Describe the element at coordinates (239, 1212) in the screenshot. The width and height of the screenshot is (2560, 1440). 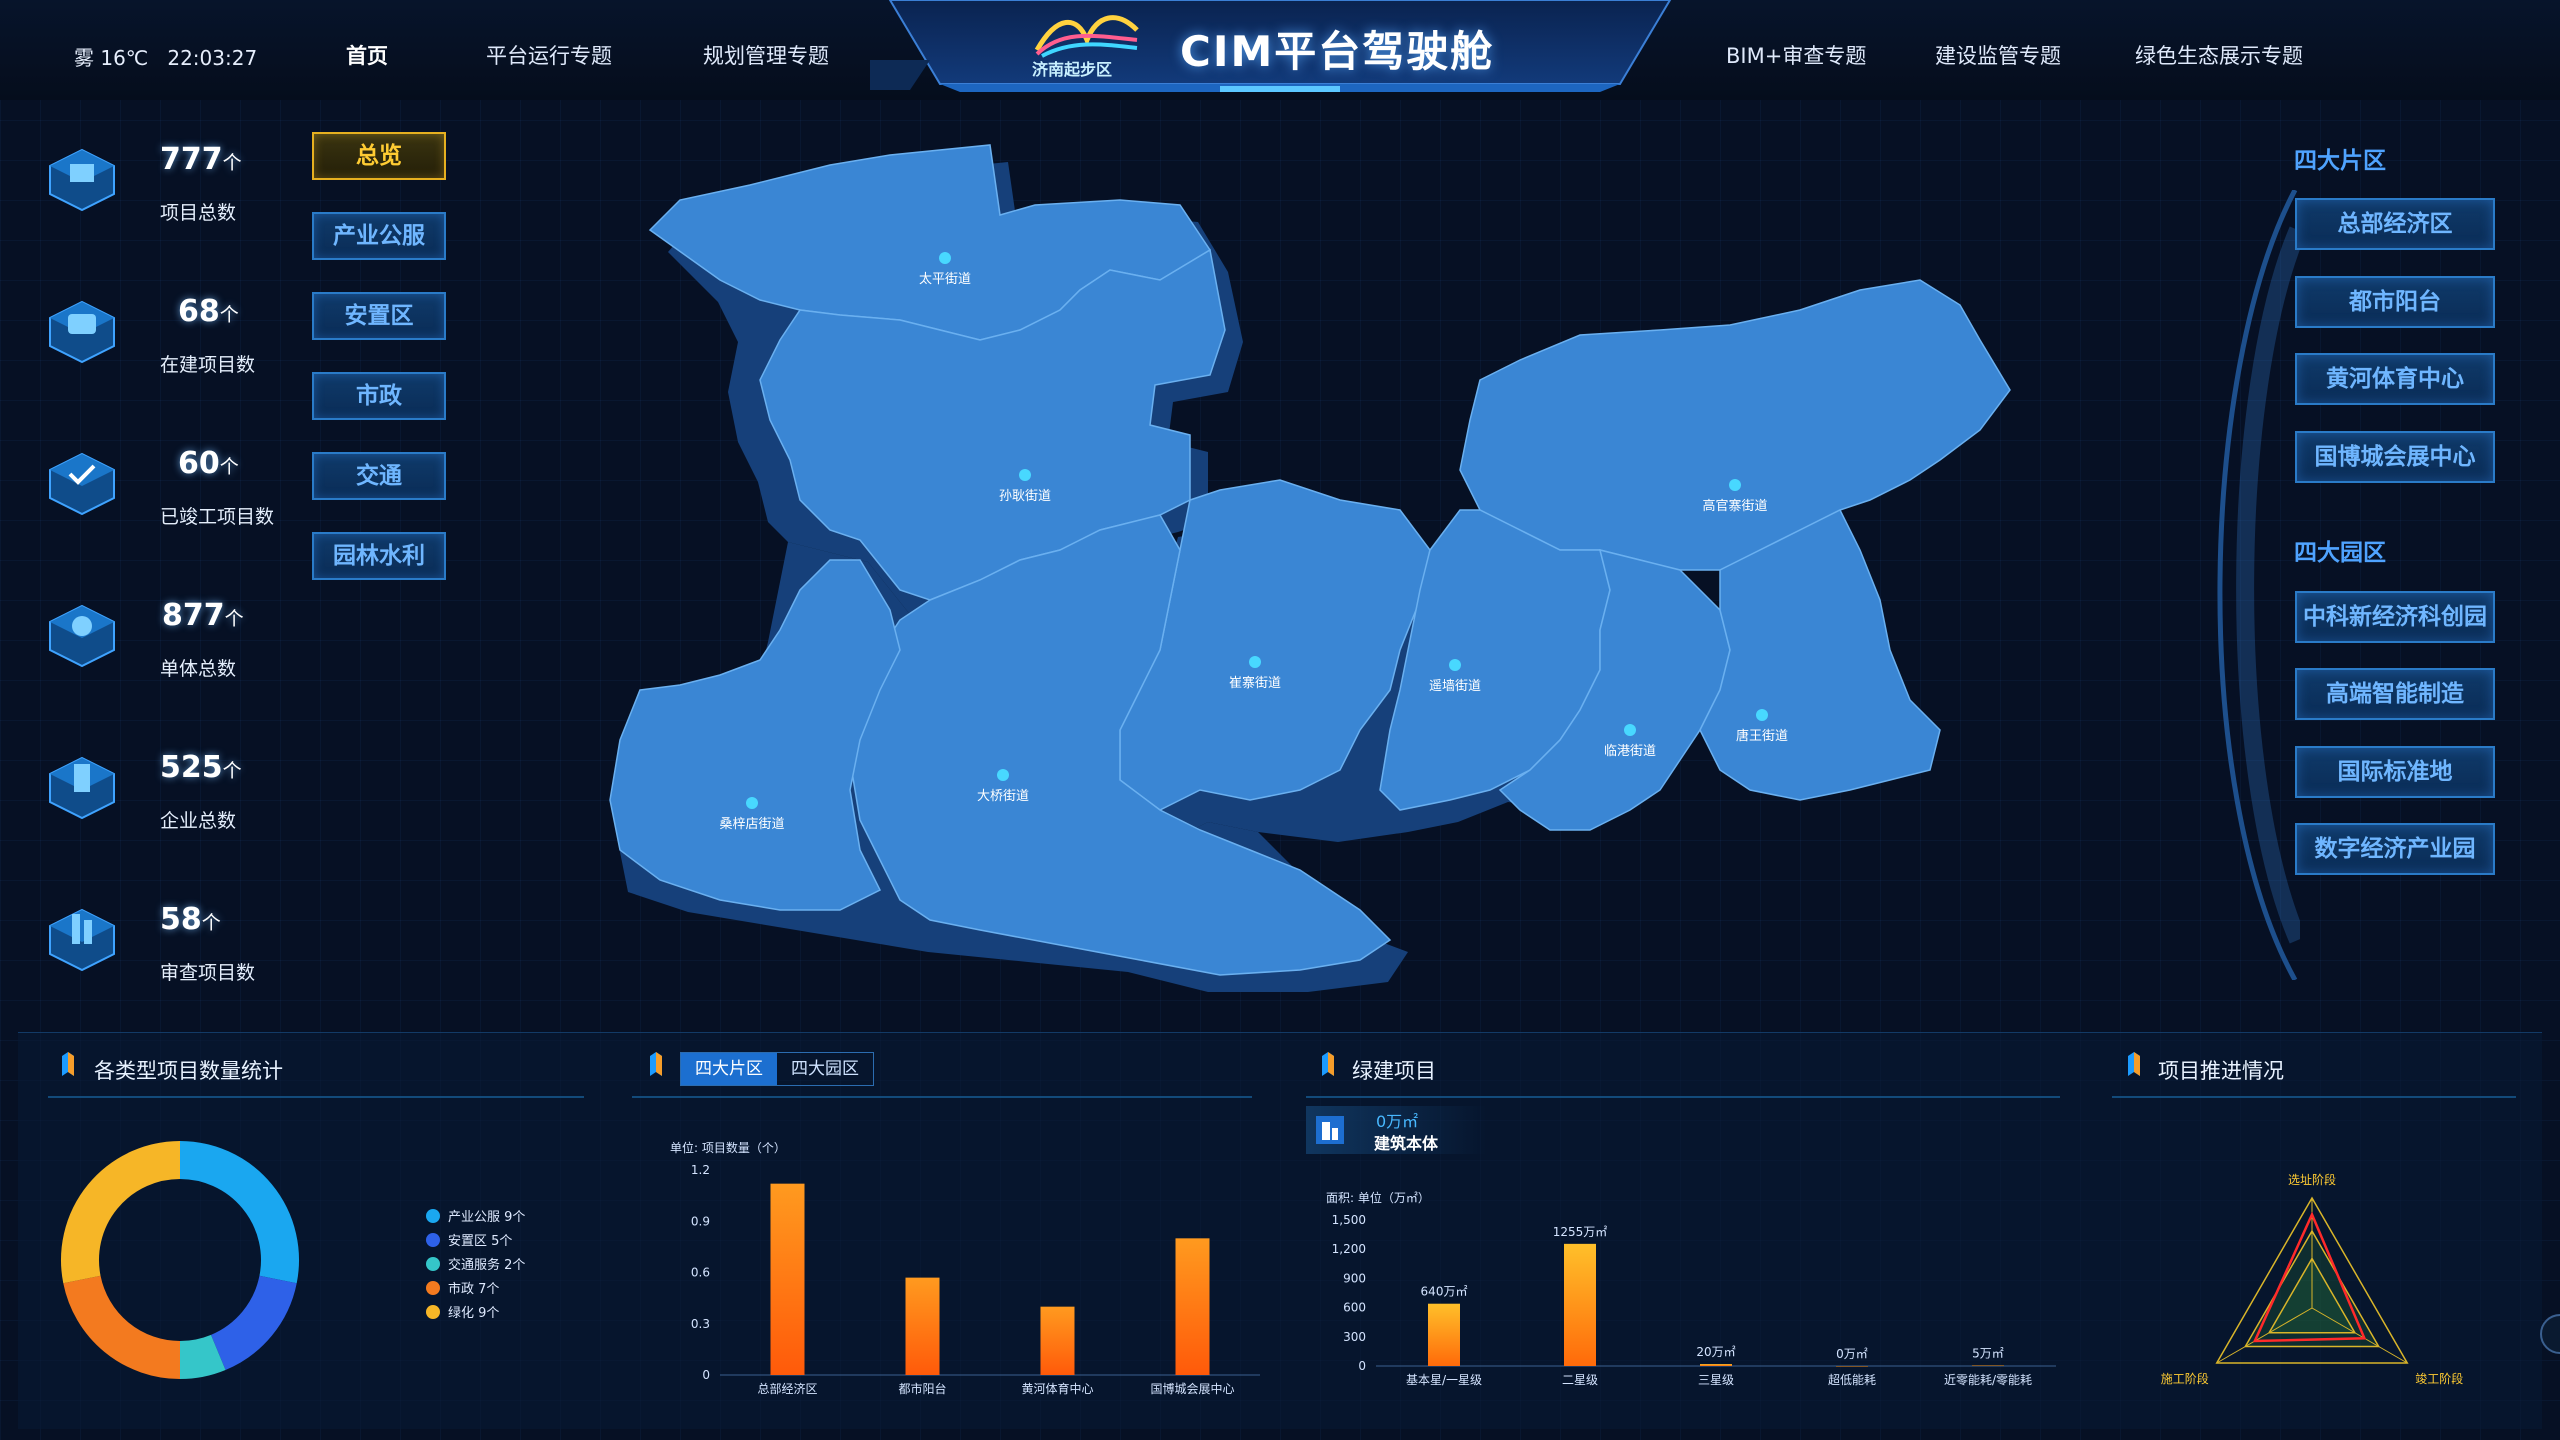
I see `donut-slice` at that location.